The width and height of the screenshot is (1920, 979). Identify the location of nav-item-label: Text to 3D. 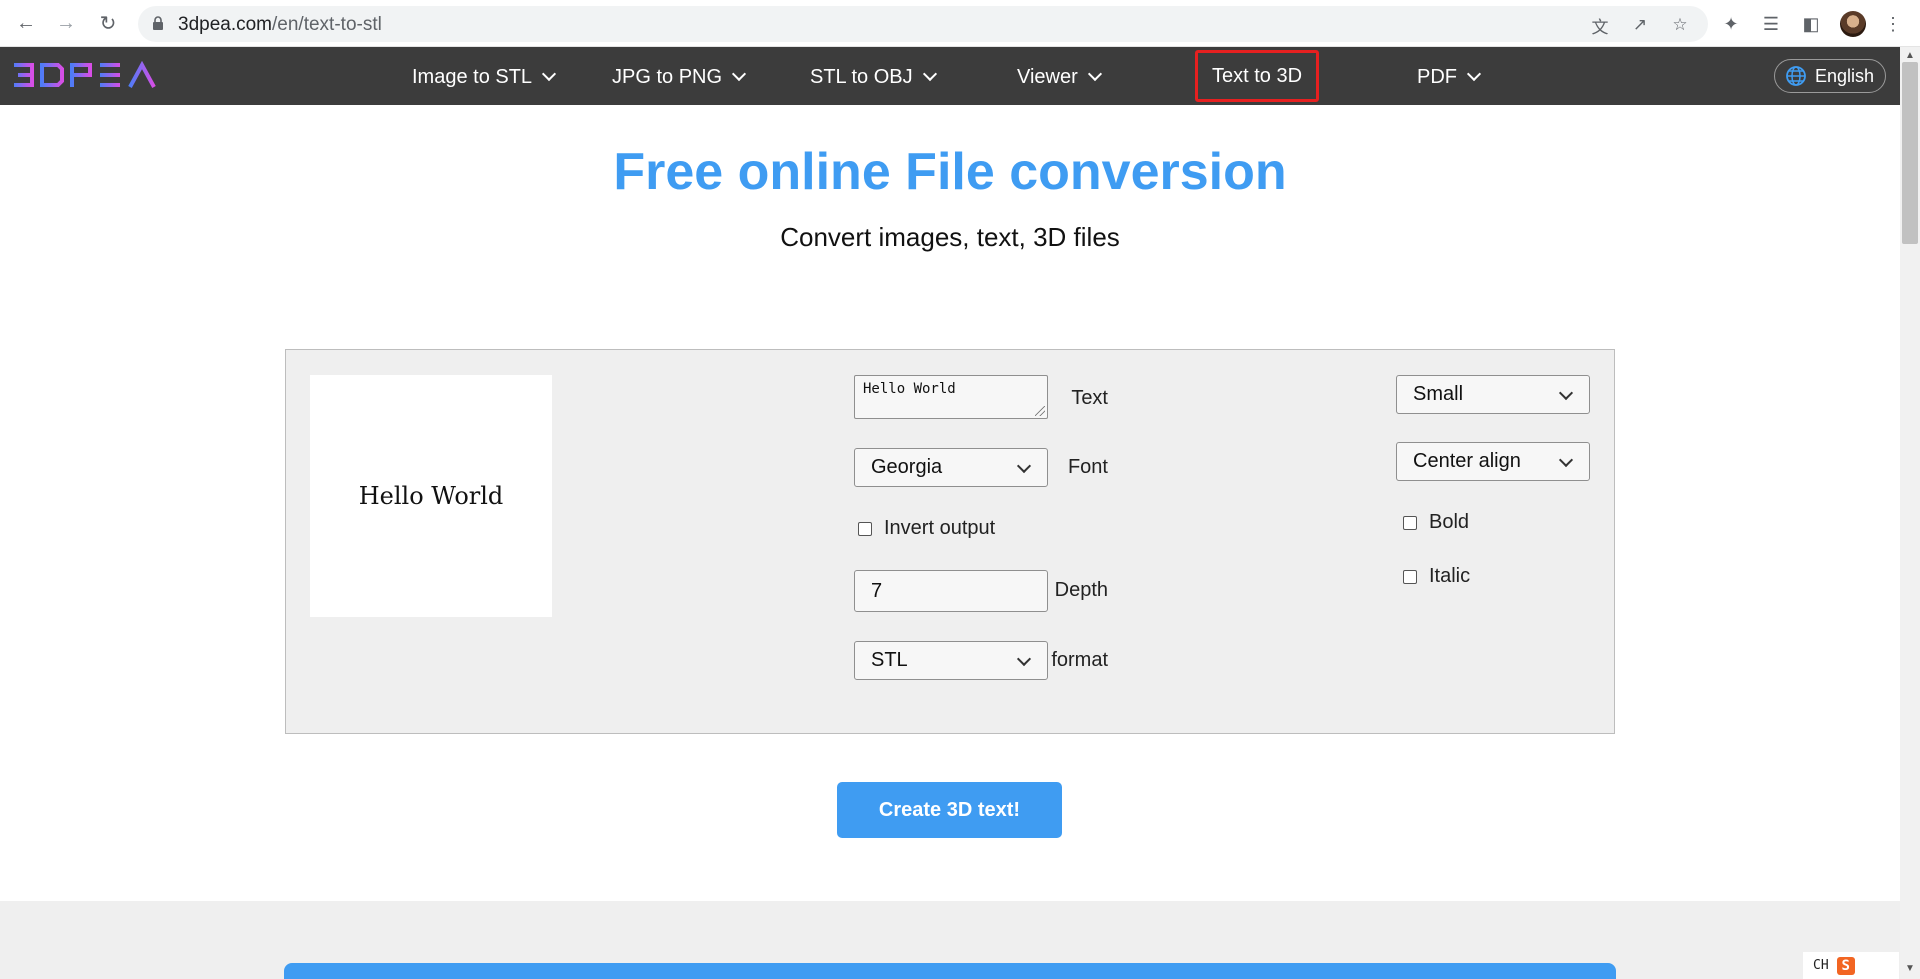
(1257, 75).